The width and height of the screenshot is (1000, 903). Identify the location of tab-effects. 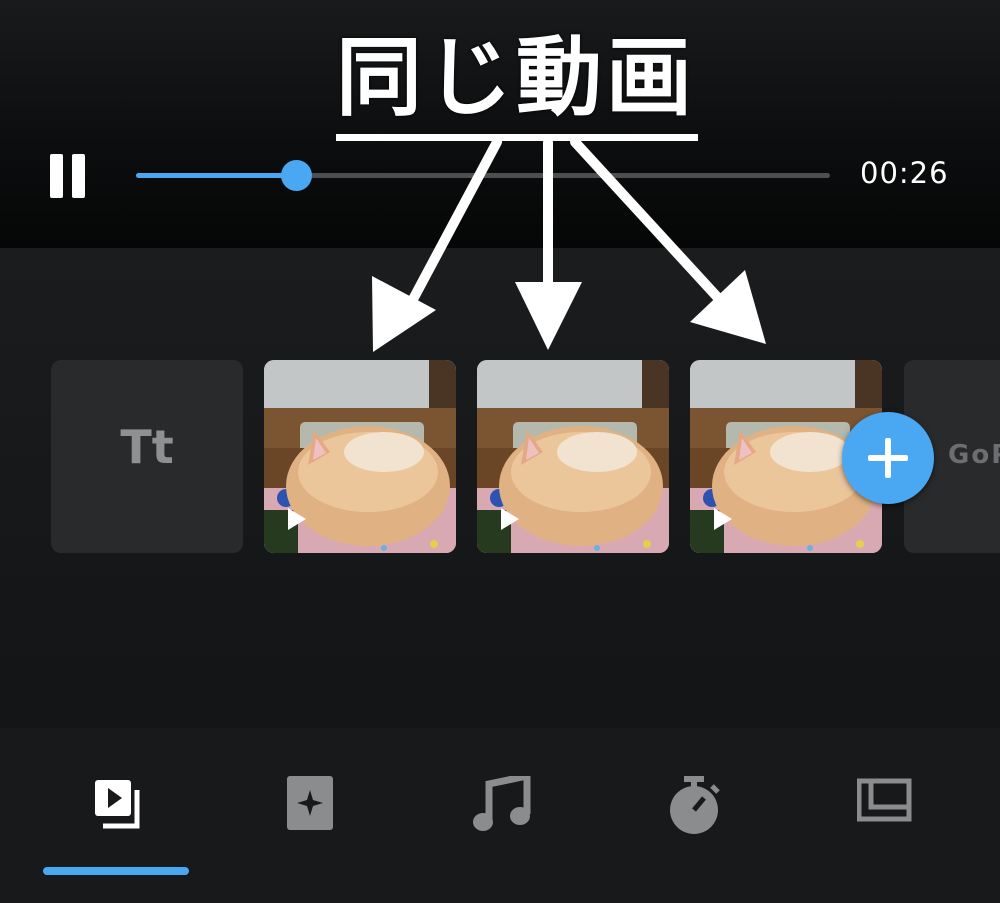
(314, 808).